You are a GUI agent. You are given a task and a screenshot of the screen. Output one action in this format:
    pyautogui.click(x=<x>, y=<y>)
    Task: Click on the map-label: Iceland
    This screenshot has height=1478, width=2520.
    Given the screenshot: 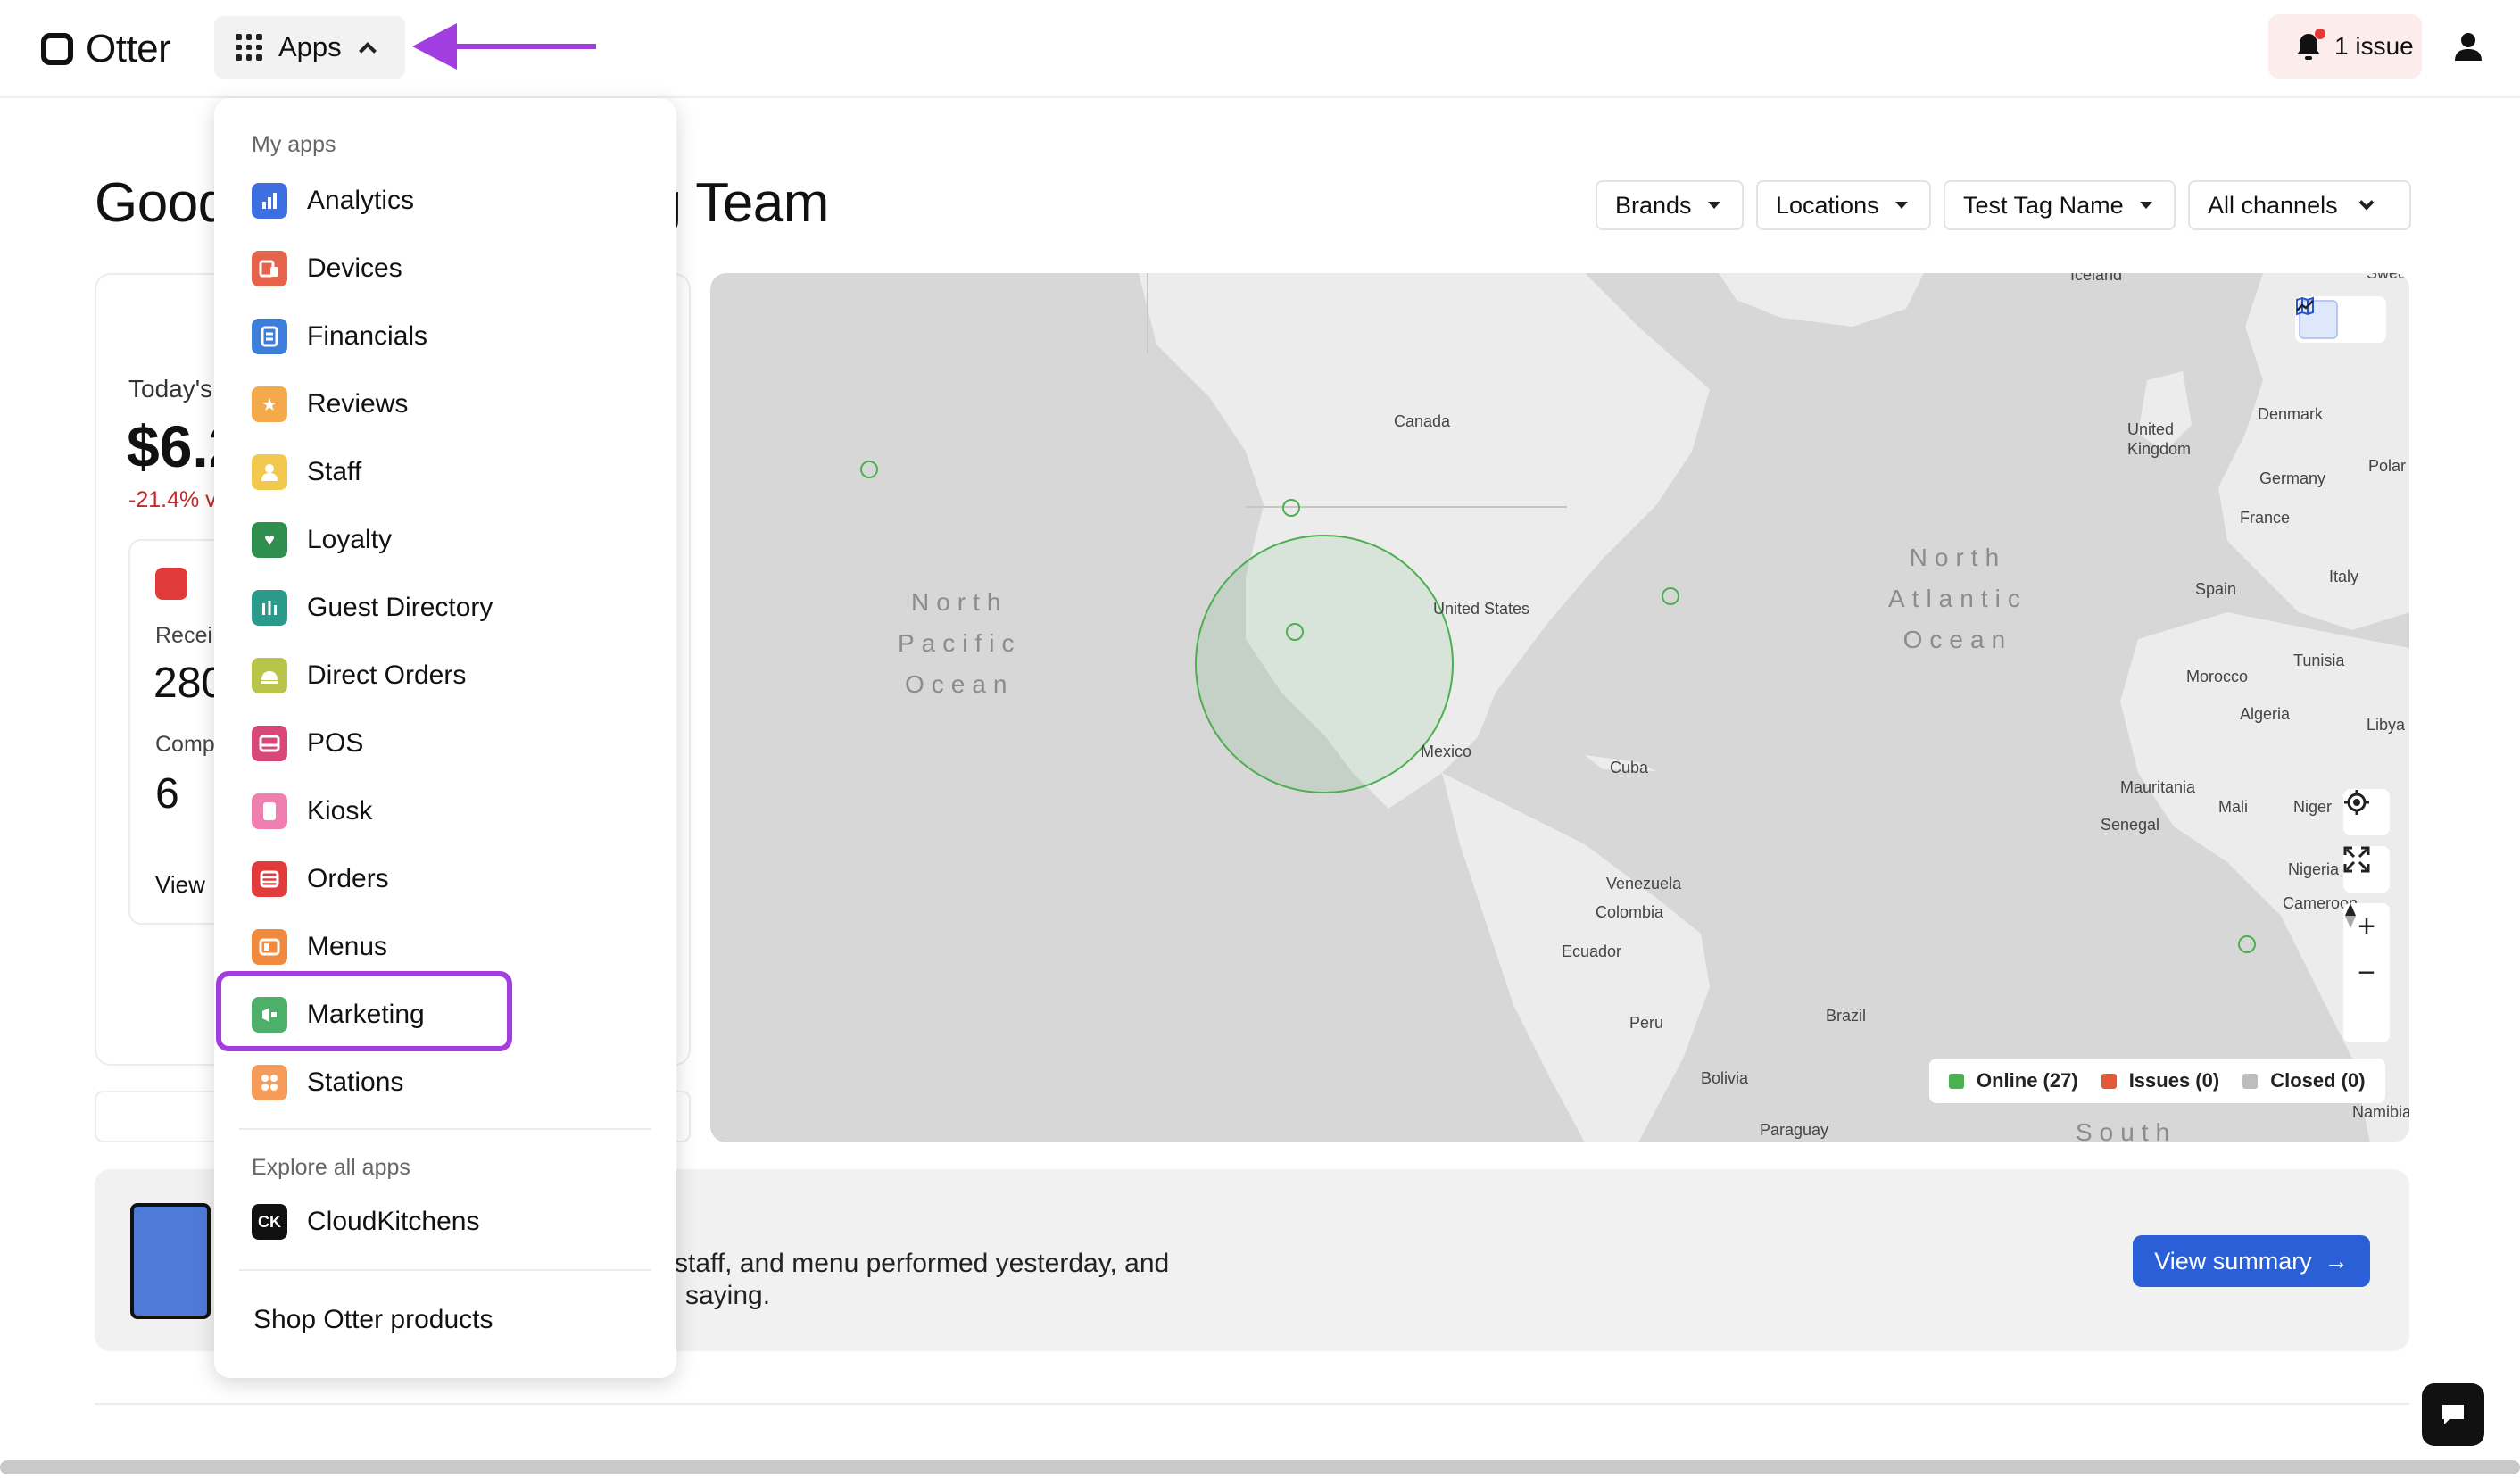 What is the action you would take?
    pyautogui.click(x=2096, y=278)
    